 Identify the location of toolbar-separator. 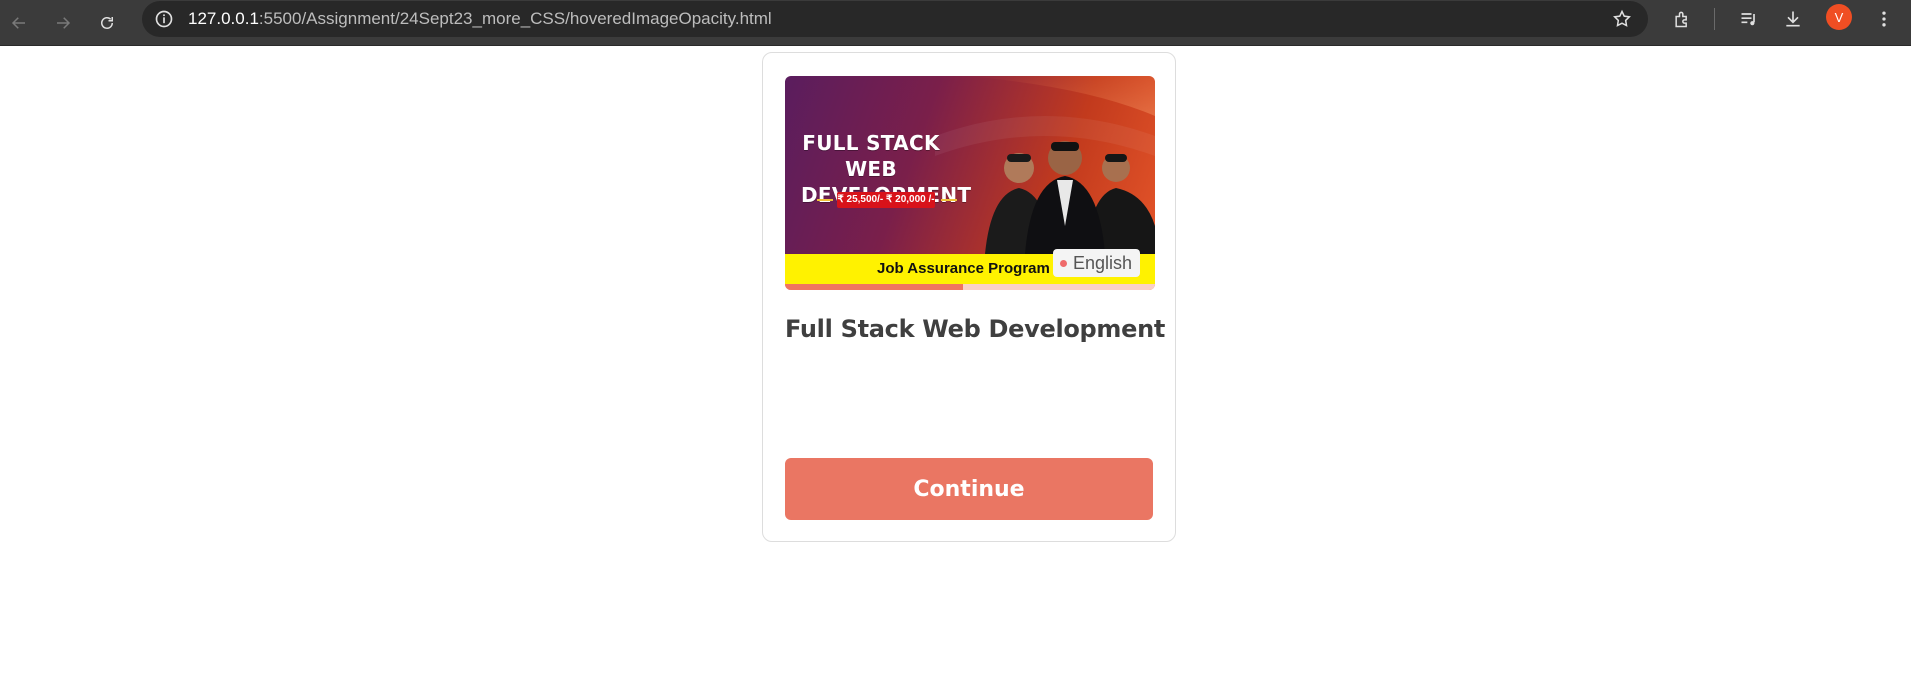
(1714, 19).